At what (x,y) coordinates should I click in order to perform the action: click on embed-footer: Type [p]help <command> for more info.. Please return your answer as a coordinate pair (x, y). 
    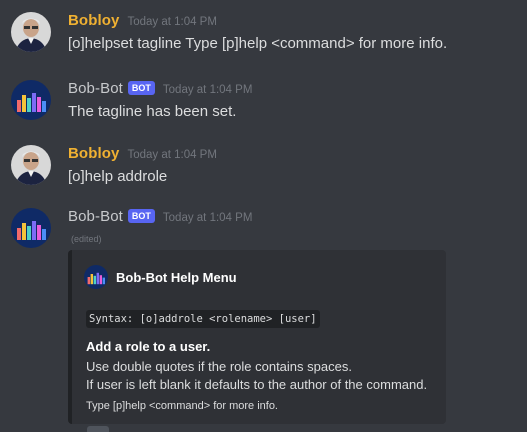
    Looking at the image, I should click on (182, 406).